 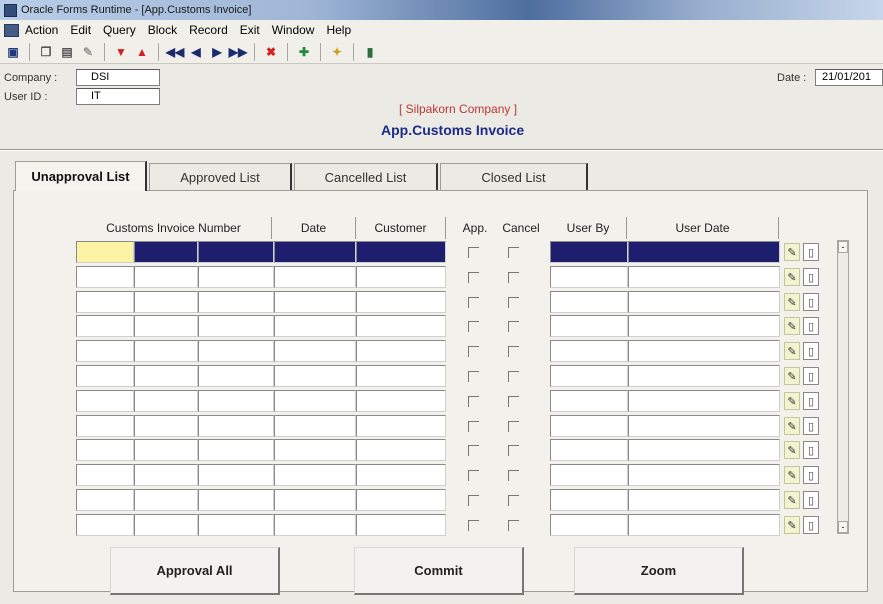 I want to click on next-block-icon: ▲, so click(x=142, y=52).